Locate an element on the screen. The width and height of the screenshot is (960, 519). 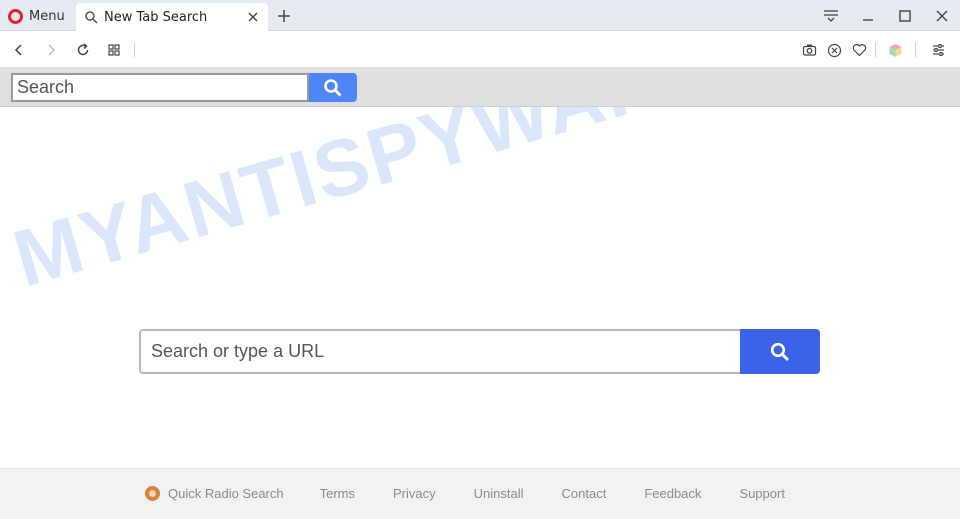
new-tab-button is located at coordinates (284, 16).